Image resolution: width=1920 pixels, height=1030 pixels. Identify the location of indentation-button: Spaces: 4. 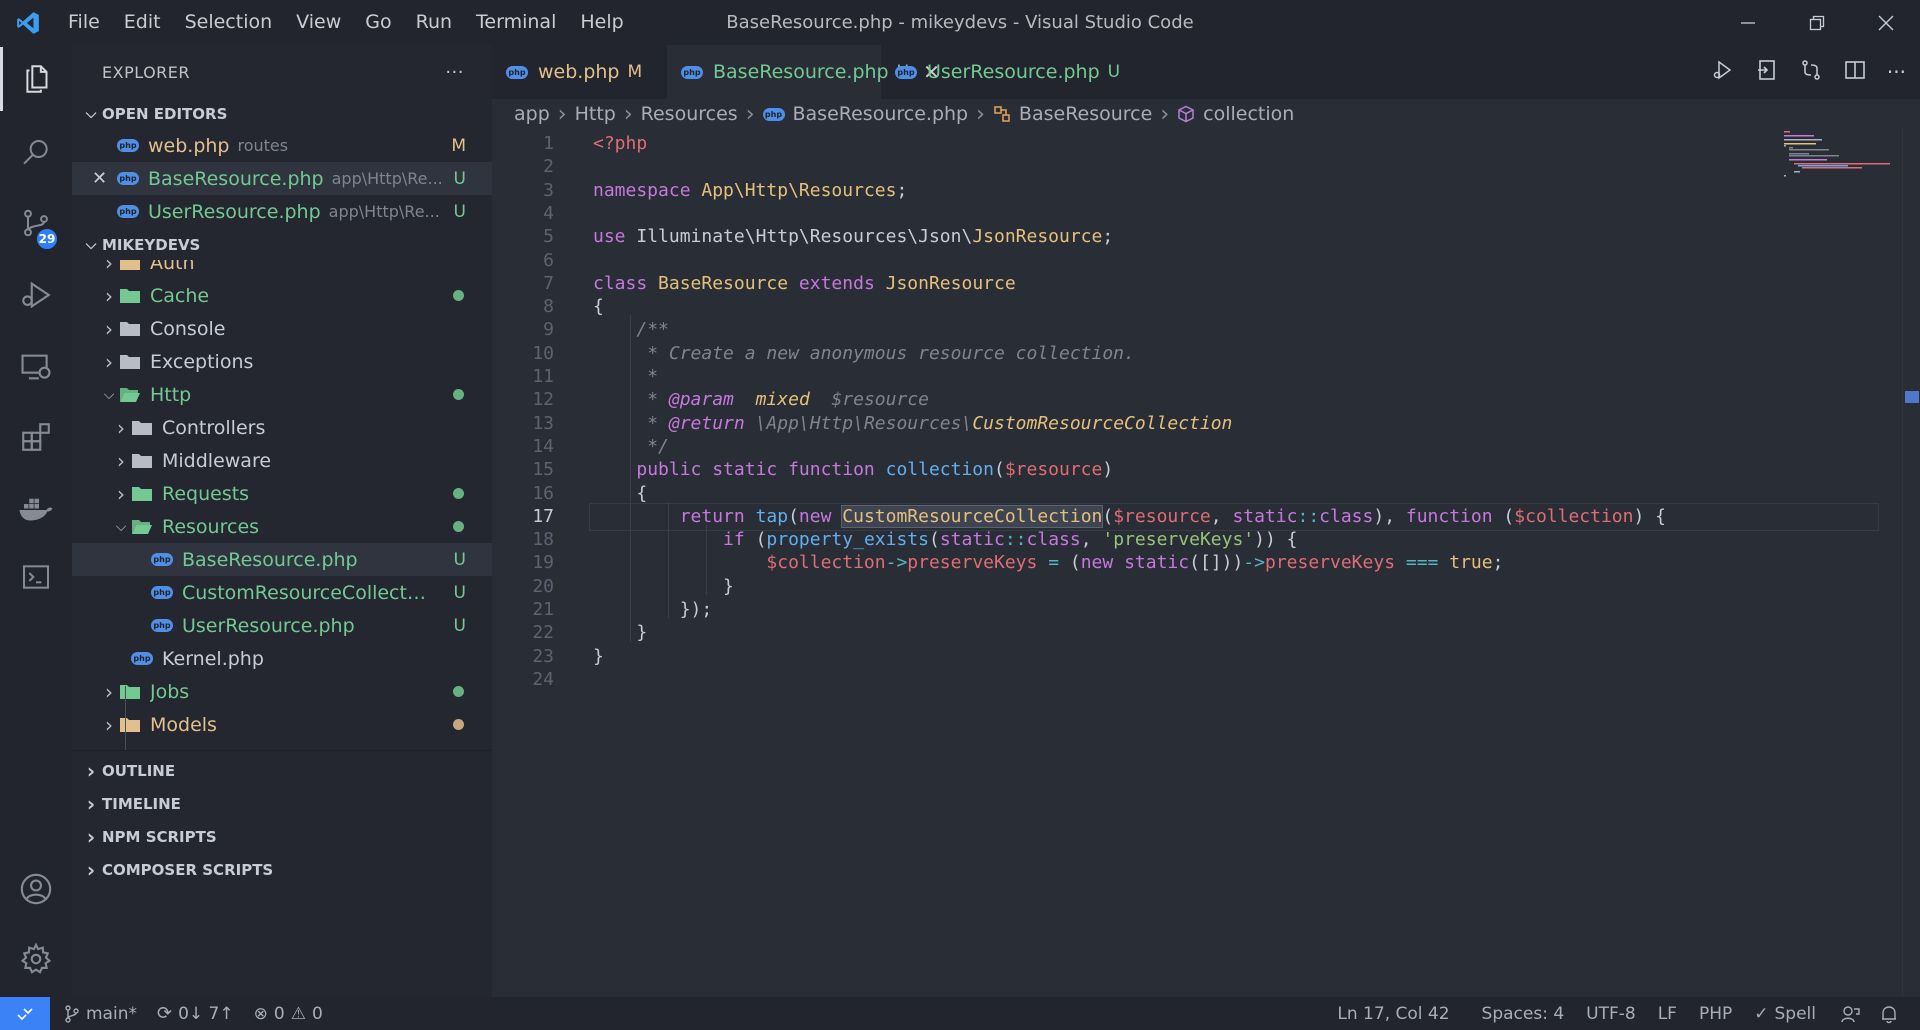
(1524, 1013).